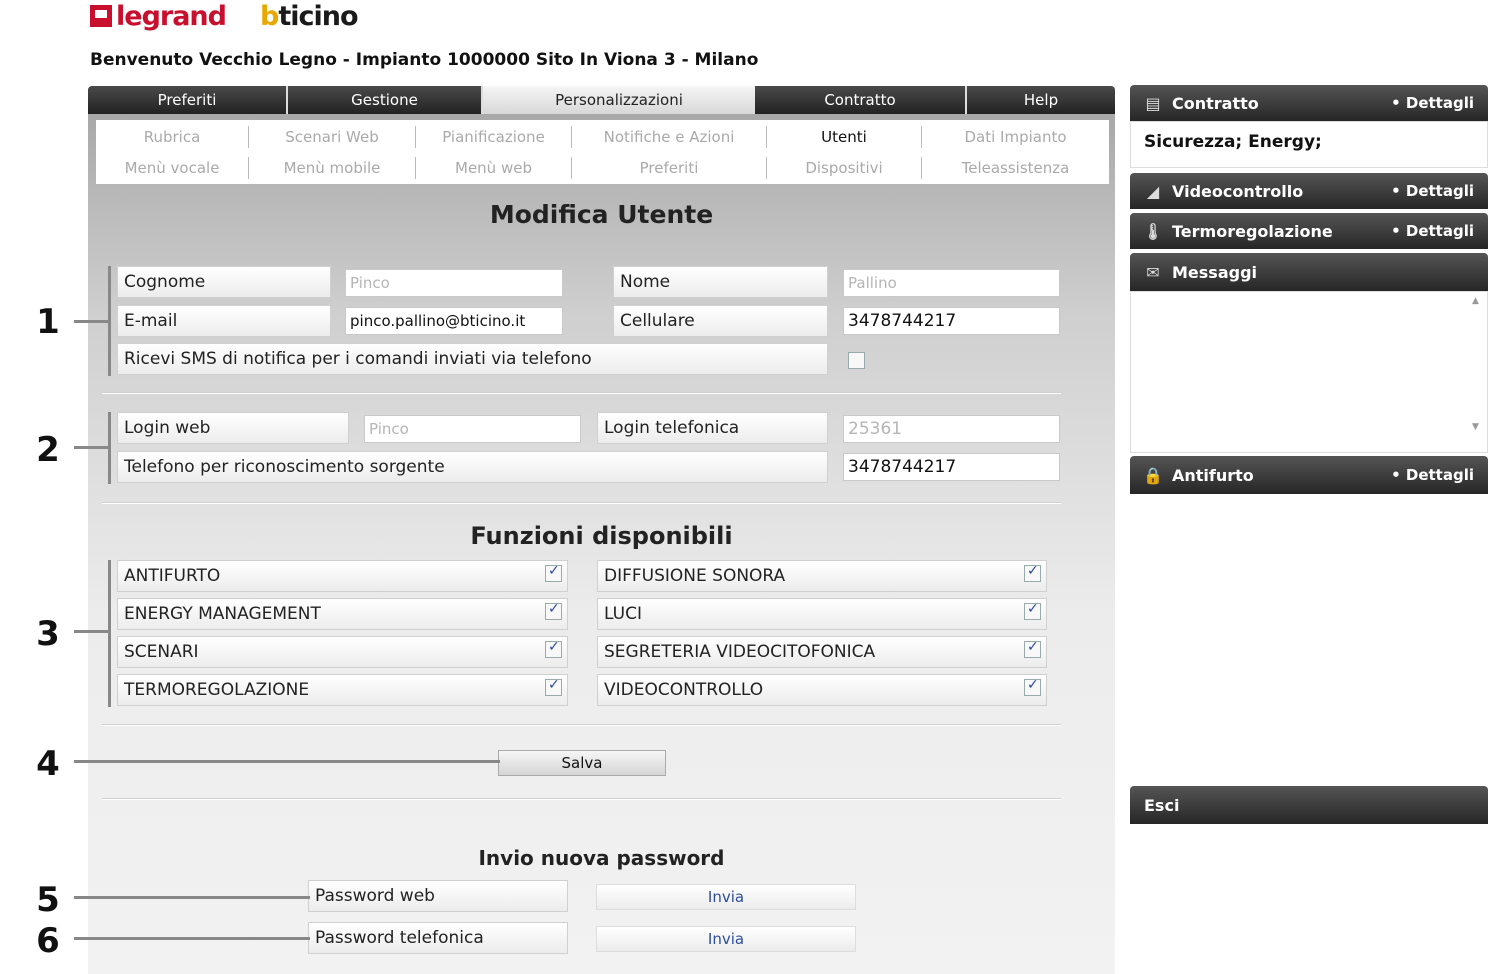  Describe the element at coordinates (287, 761) in the screenshot. I see `callout-4-line` at that location.